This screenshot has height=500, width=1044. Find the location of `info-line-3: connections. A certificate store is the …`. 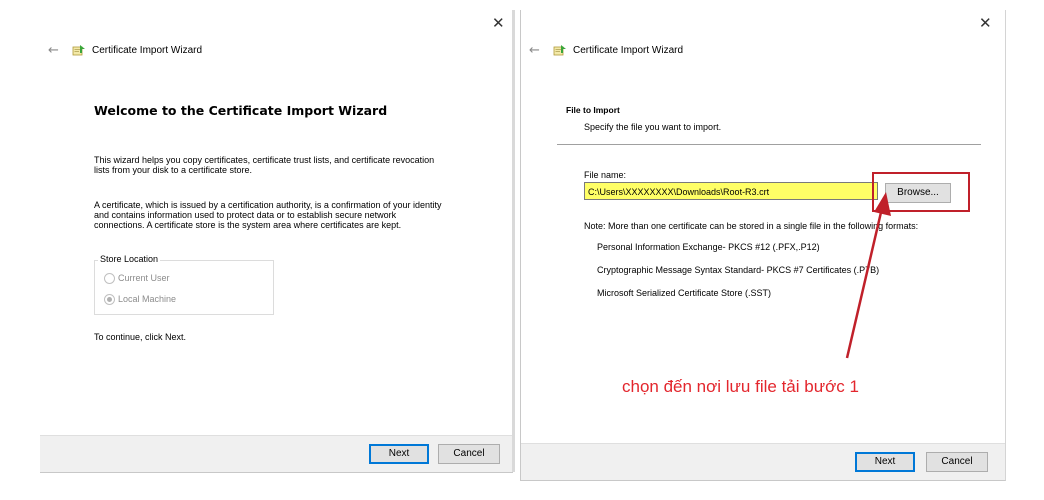

info-line-3: connections. A certificate store is the … is located at coordinates (248, 225).